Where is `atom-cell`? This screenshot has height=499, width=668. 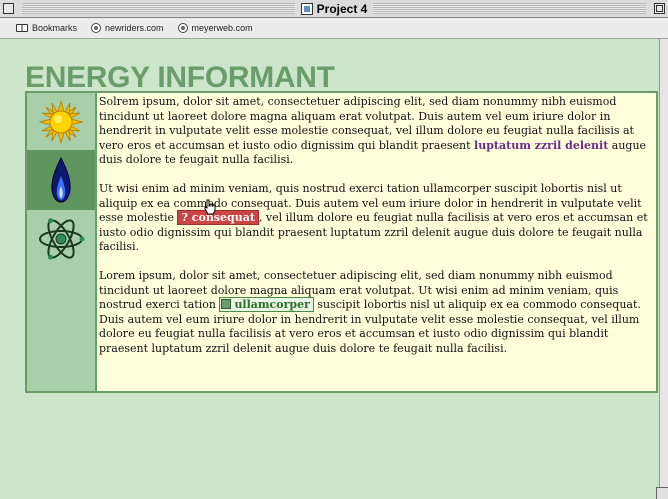 atom-cell is located at coordinates (61, 239).